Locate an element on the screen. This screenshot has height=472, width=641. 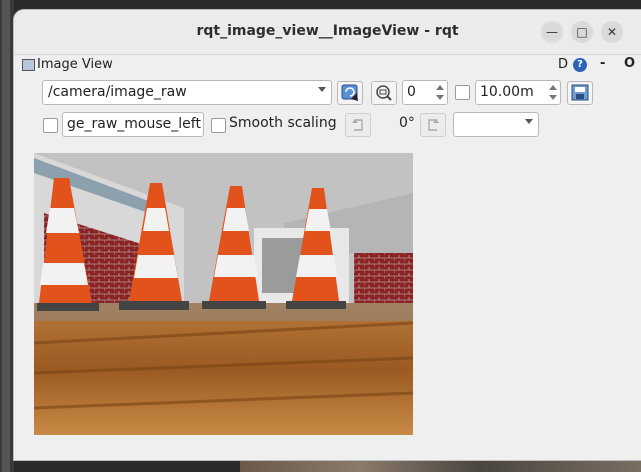
rotate-left-icon is located at coordinates (357, 125).